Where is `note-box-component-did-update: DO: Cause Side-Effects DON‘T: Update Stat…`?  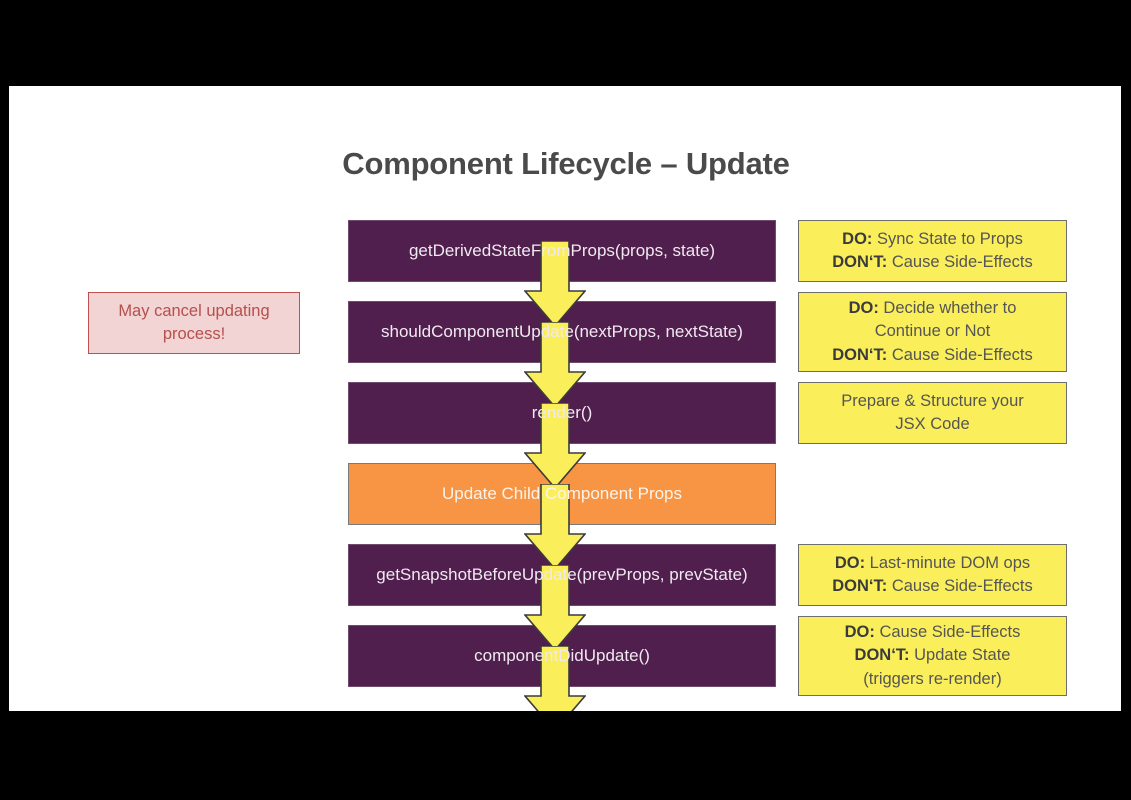 note-box-component-did-update: DO: Cause Side-Effects DON‘T: Update Stat… is located at coordinates (932, 656).